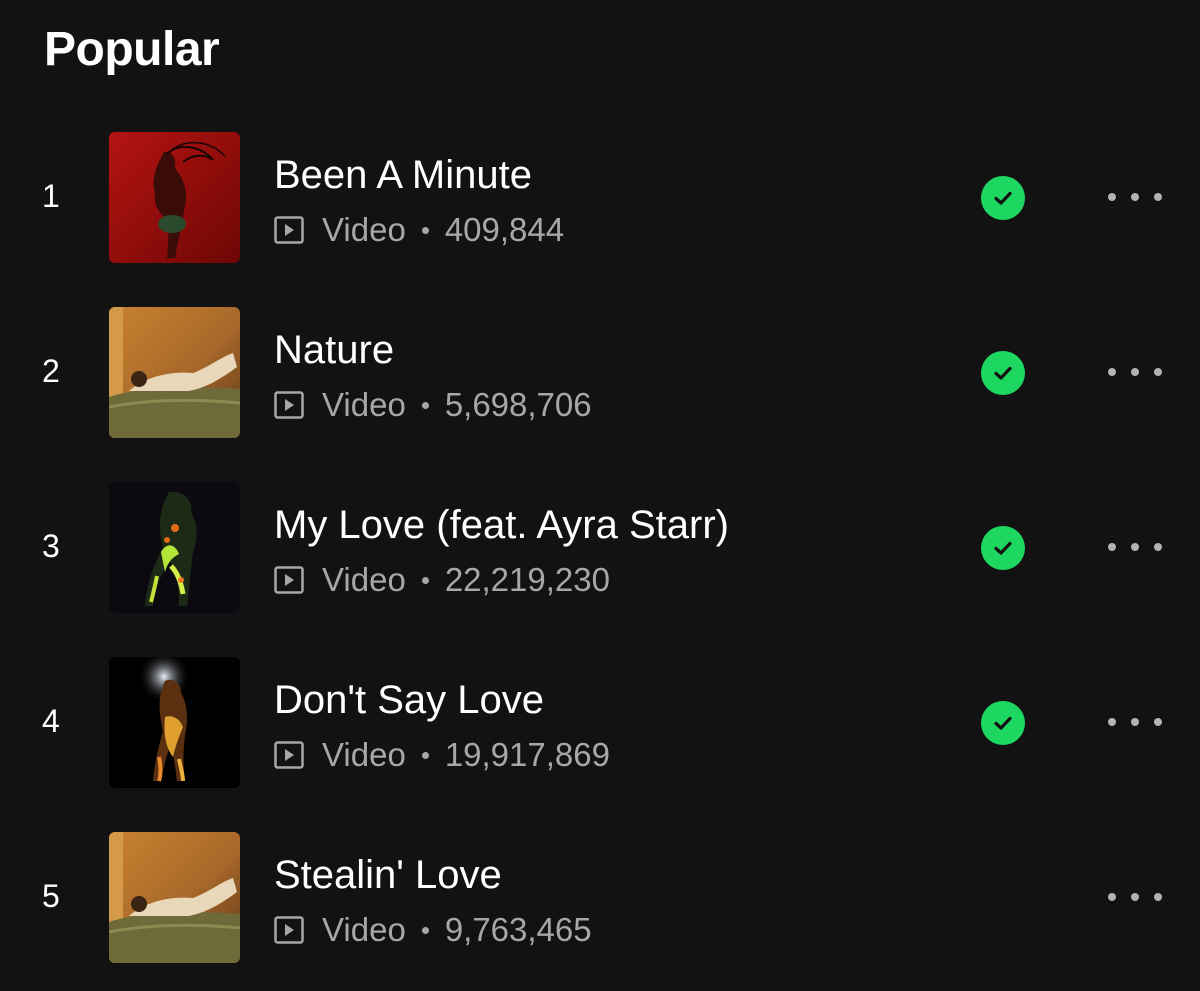 This screenshot has height=991, width=1200. I want to click on track-title: Don't Say Love, so click(409, 700).